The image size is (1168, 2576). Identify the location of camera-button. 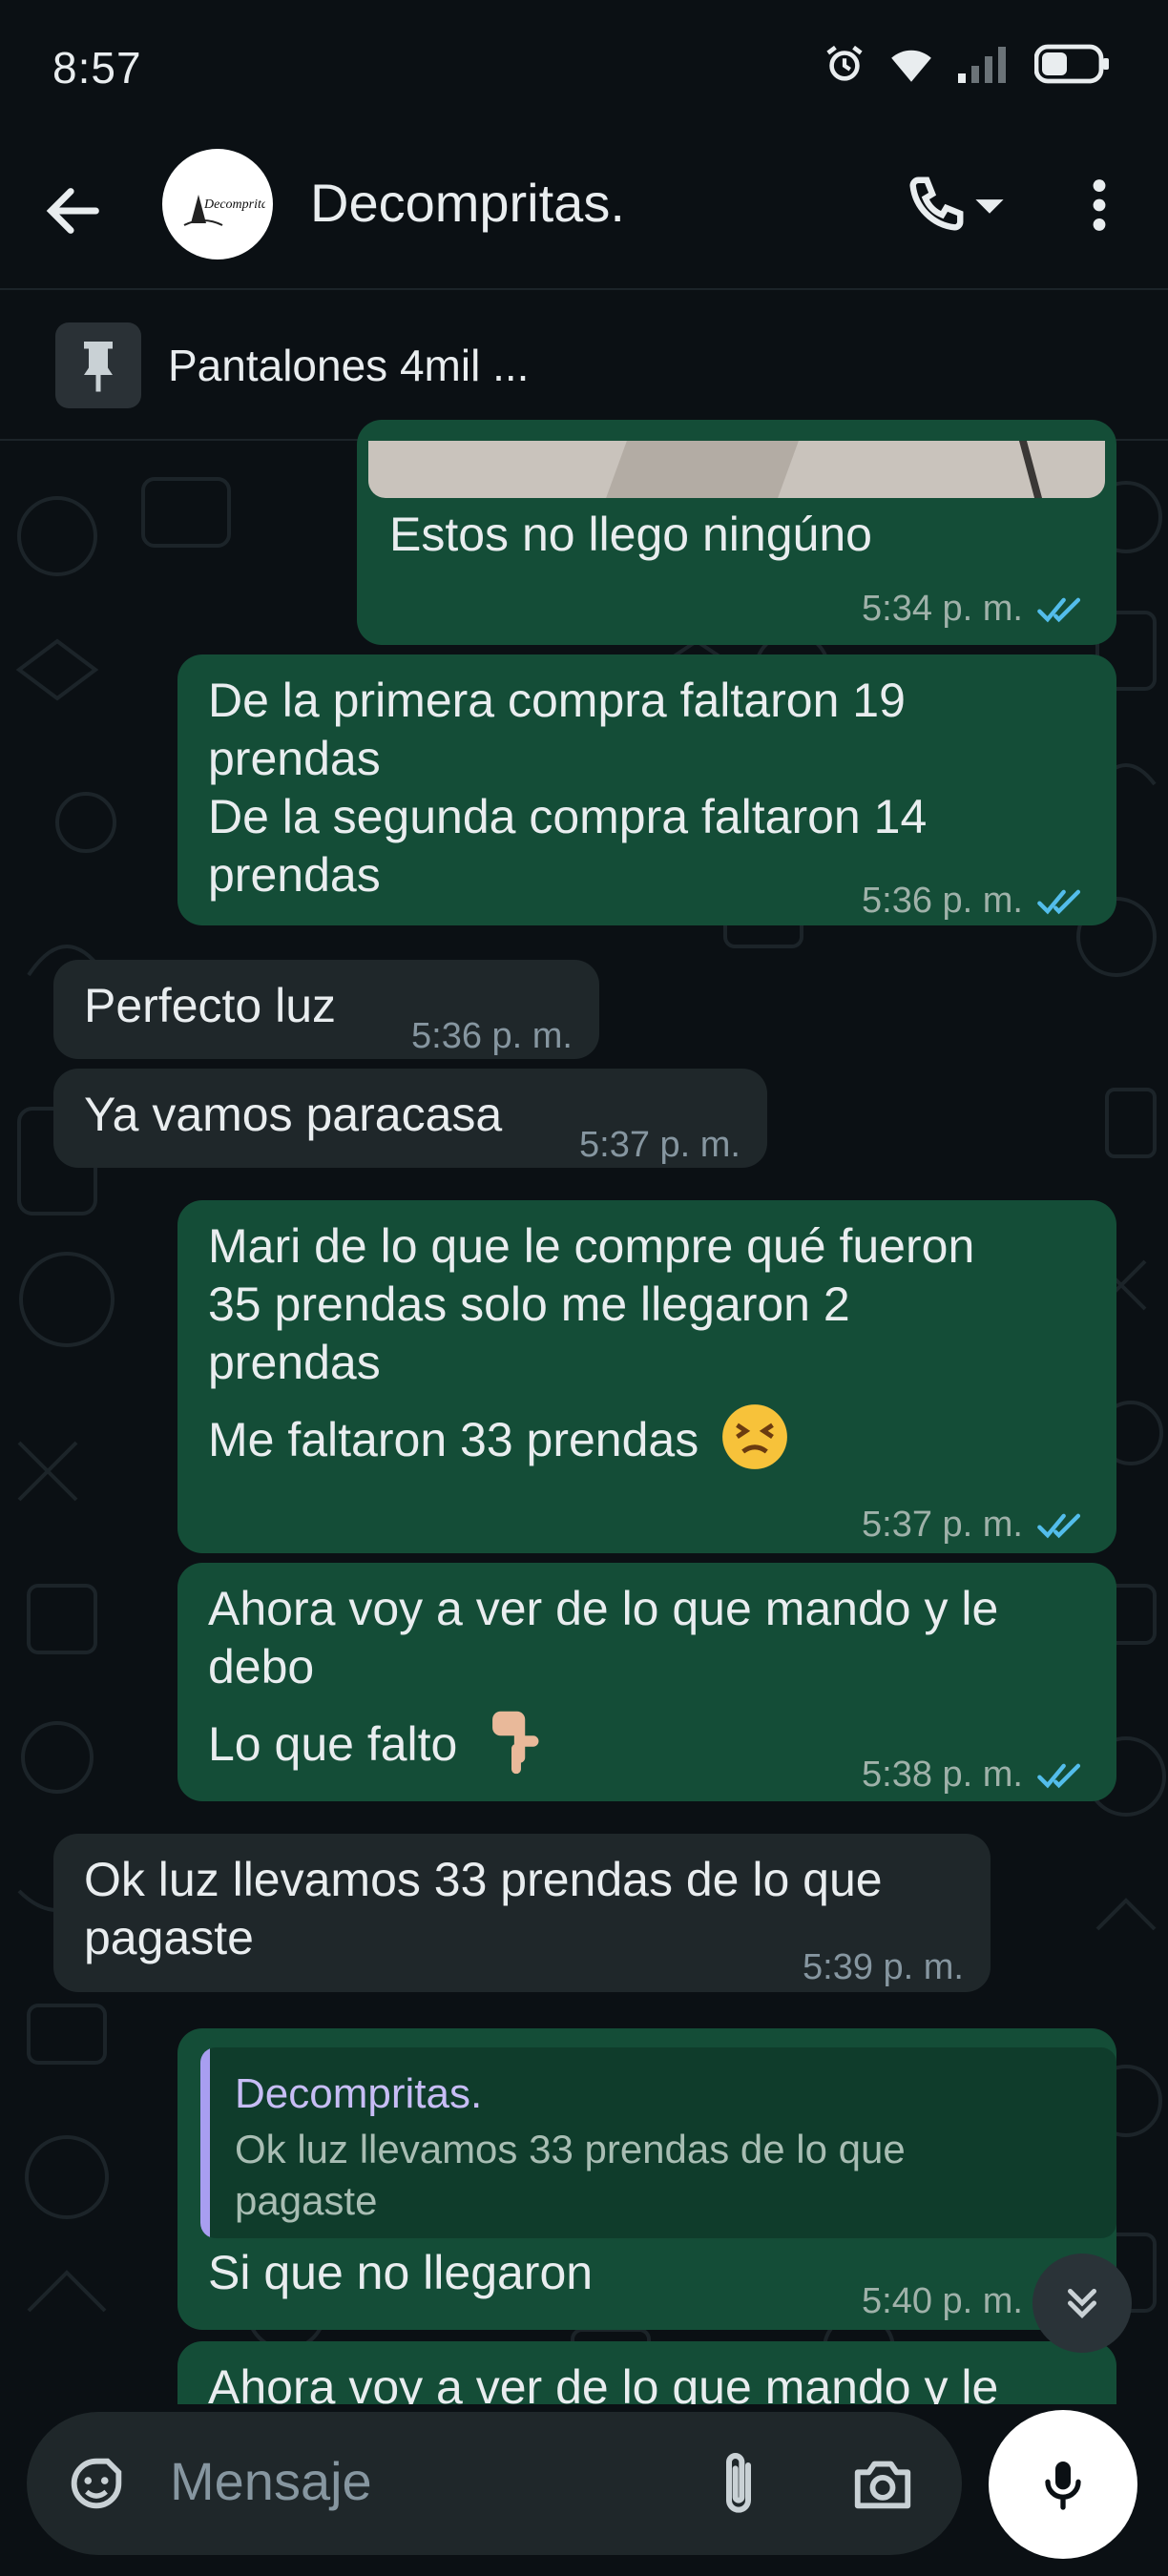
(883, 2483).